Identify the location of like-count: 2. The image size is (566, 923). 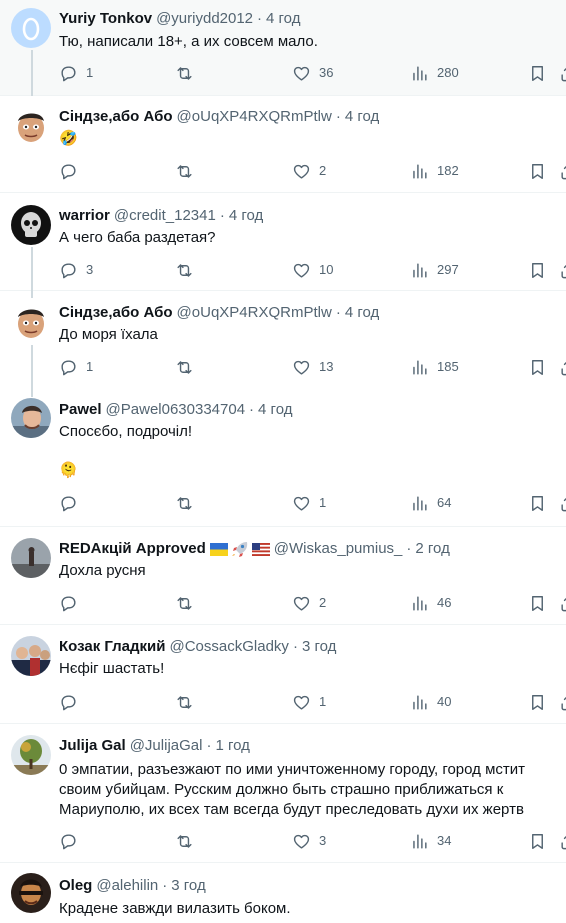
(323, 602).